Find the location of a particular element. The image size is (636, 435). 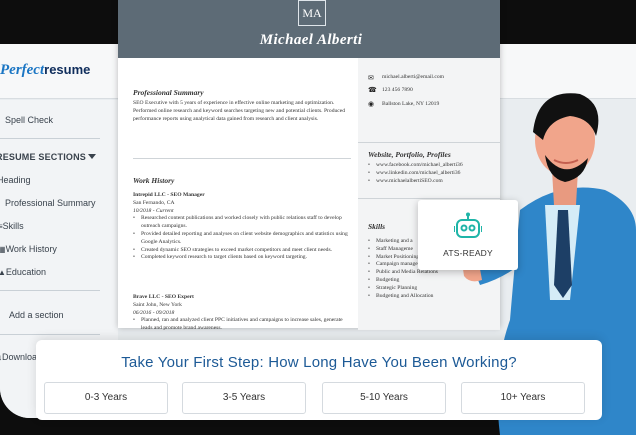

add-section-button: Add a section is located at coordinates (36, 315).